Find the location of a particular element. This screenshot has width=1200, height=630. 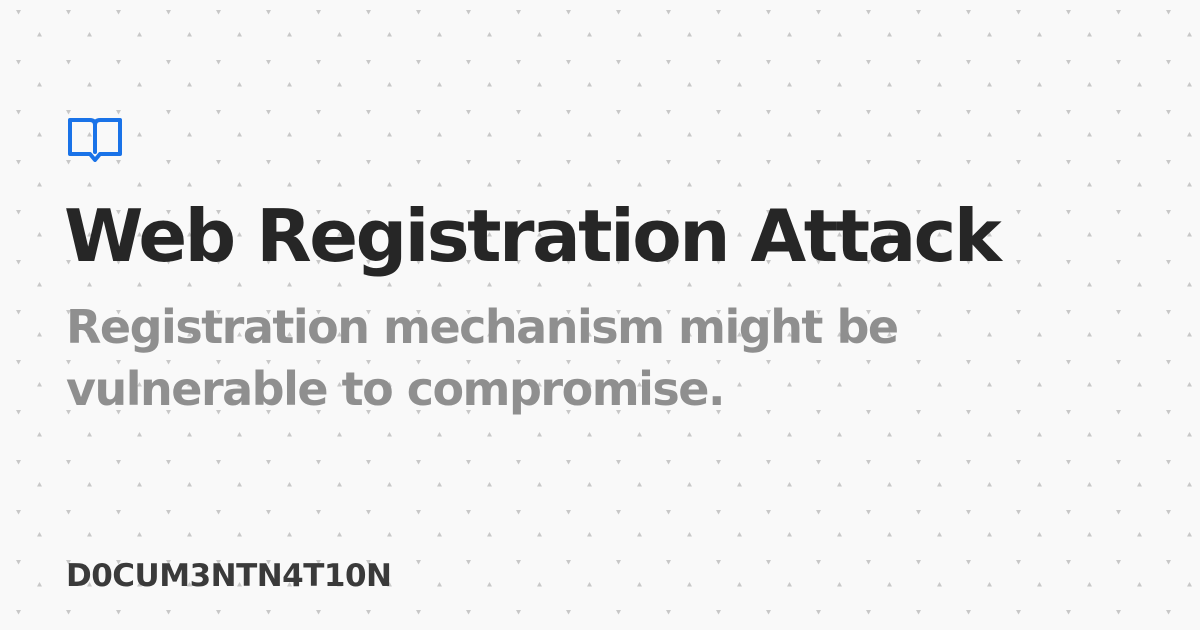

site-brand: D0CUM3NTN4T10N is located at coordinates (229, 576).